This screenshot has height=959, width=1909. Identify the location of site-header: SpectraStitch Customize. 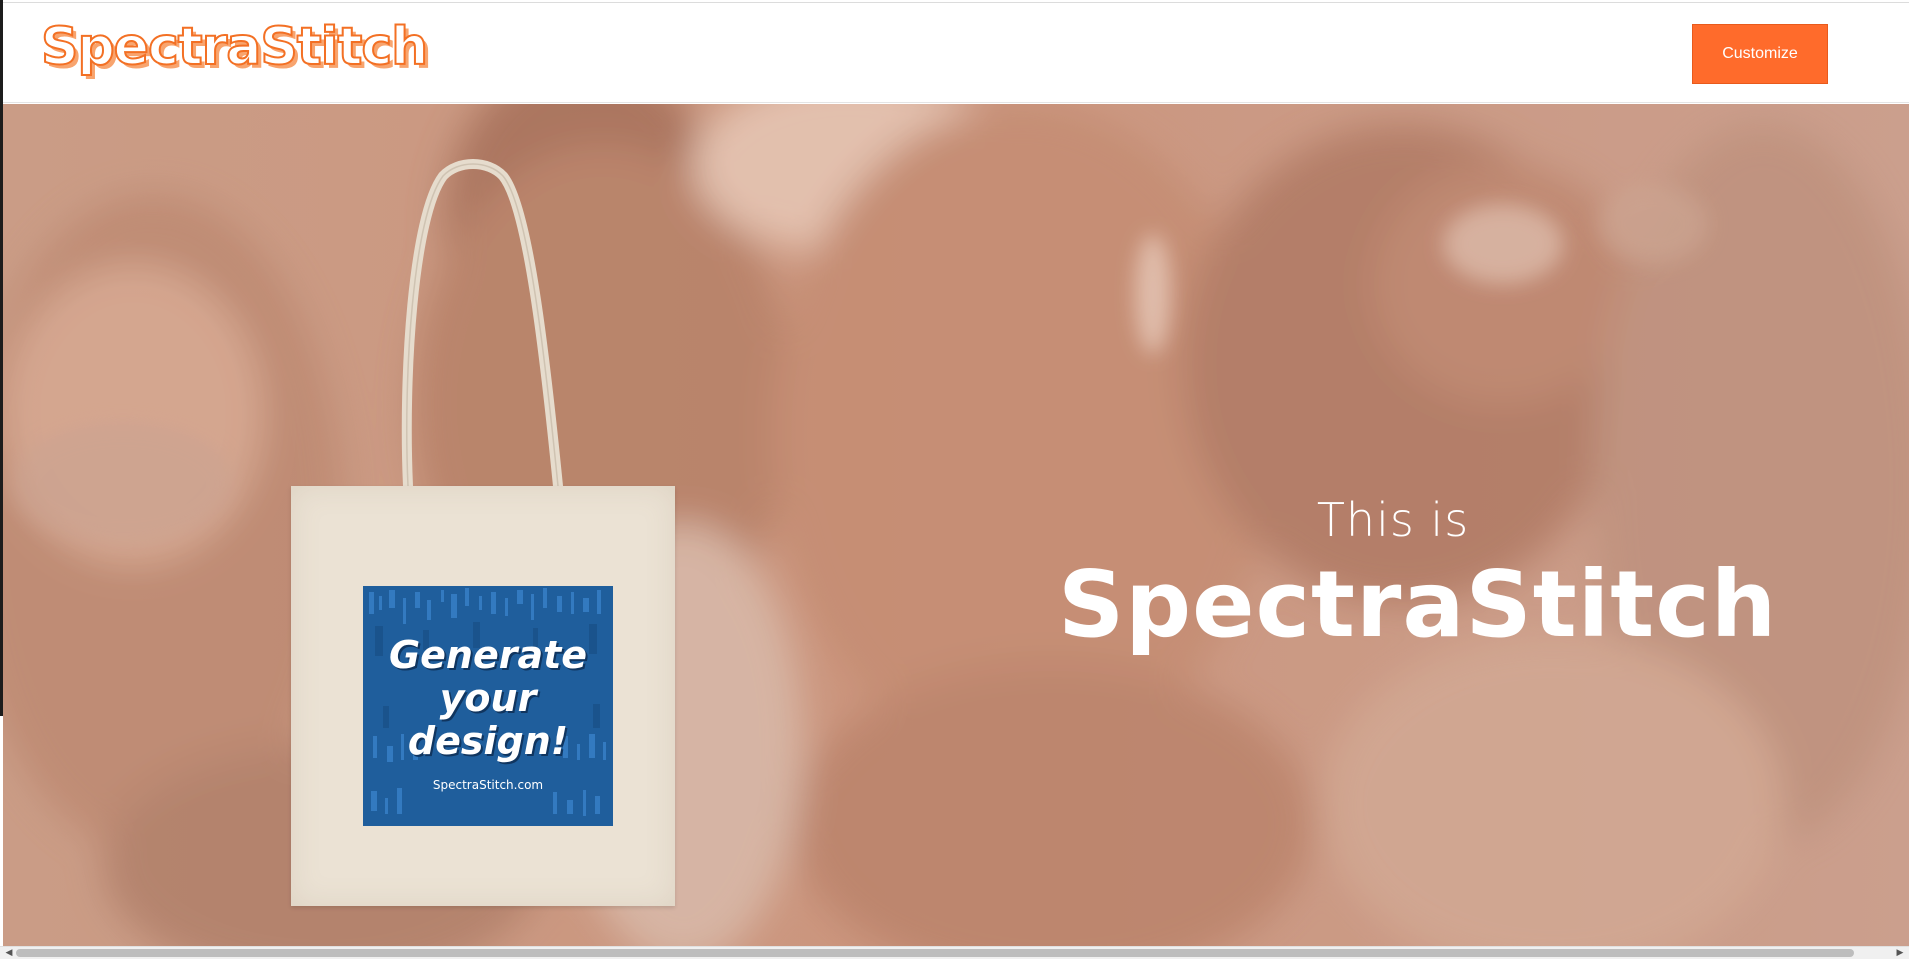
(956, 52).